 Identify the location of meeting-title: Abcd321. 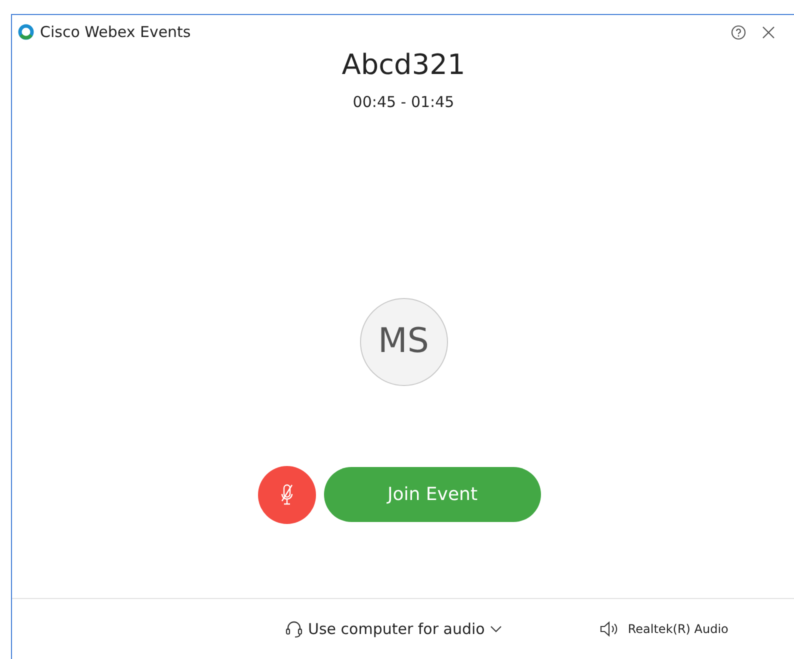
(404, 65).